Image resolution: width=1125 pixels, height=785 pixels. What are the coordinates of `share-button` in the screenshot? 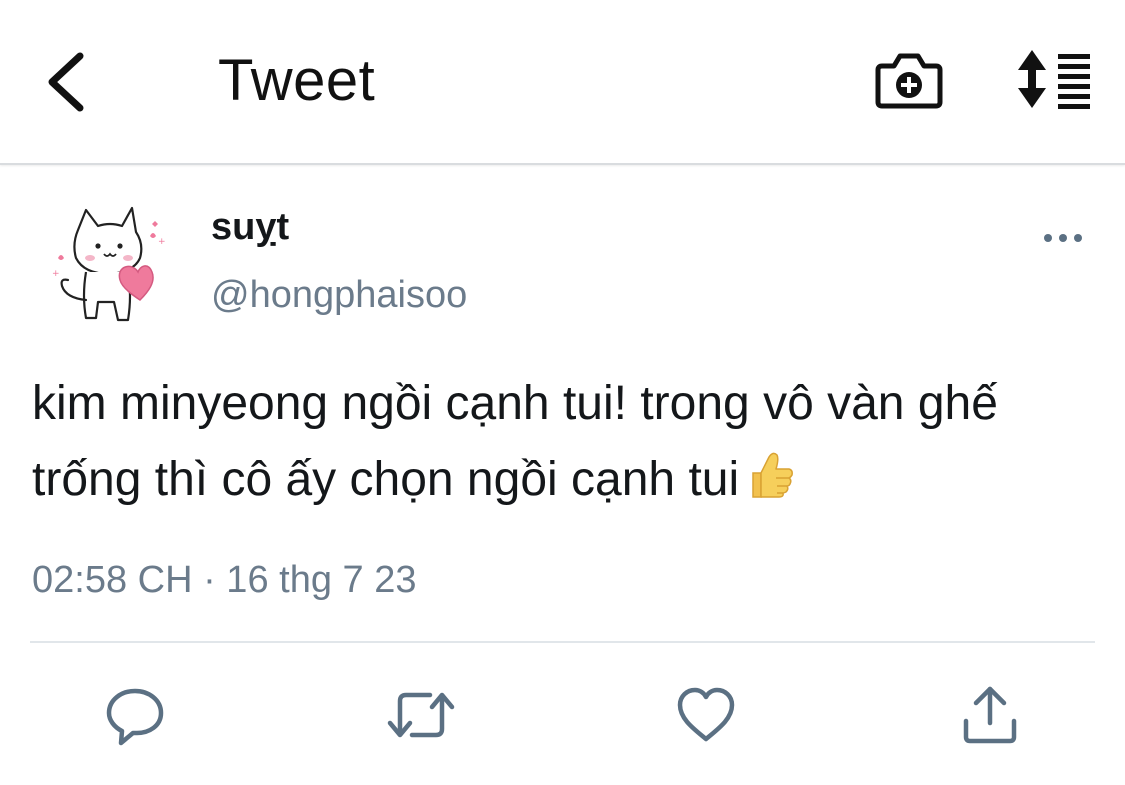 It's located at (990, 715).